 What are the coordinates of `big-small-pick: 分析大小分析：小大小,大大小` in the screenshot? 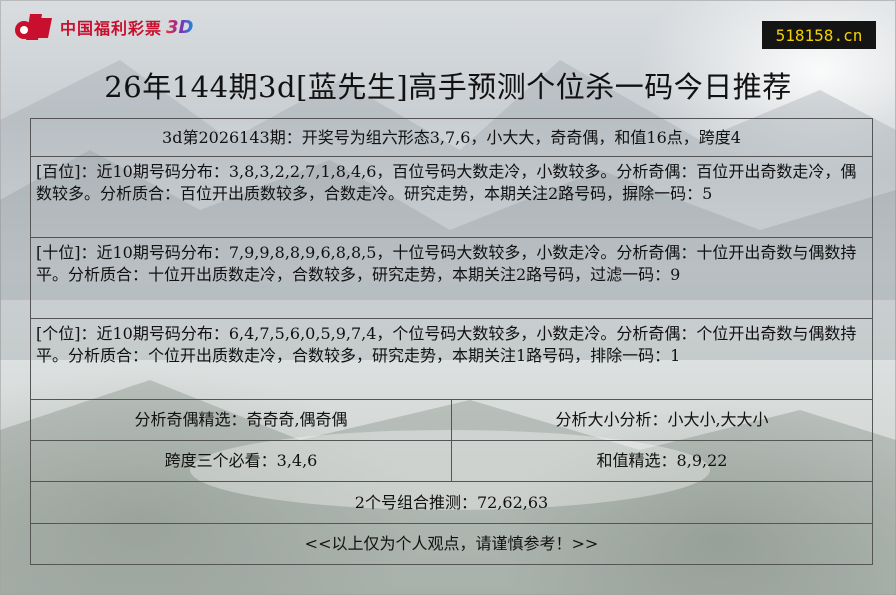 It's located at (662, 419).